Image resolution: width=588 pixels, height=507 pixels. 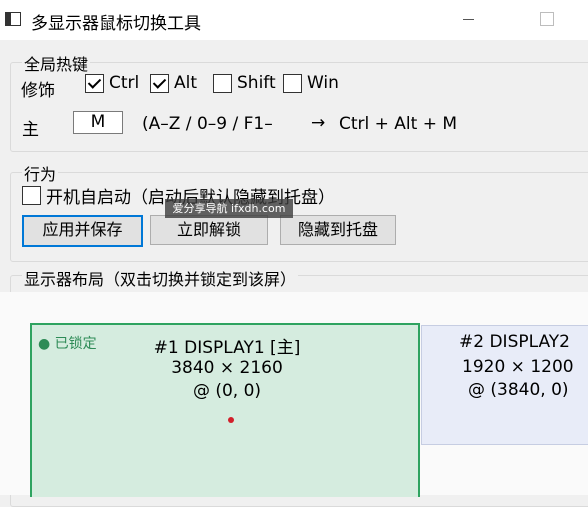 I want to click on shift-checkbox-label: Shift, so click(x=256, y=83).